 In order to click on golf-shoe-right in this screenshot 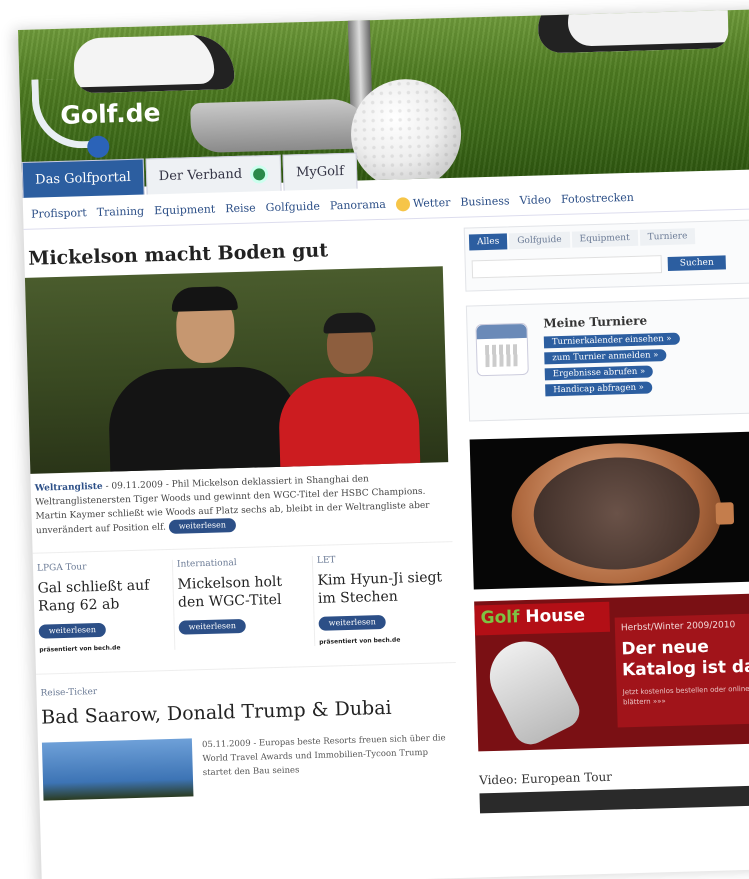, I will do `click(633, 31)`.